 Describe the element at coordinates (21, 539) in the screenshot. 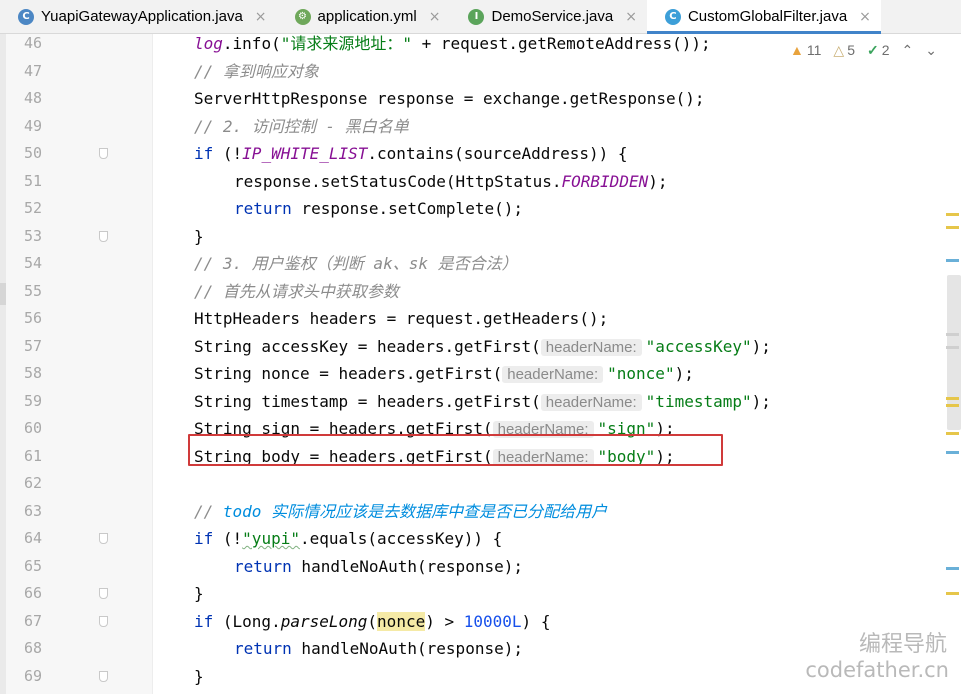

I see `line-number: 64` at that location.